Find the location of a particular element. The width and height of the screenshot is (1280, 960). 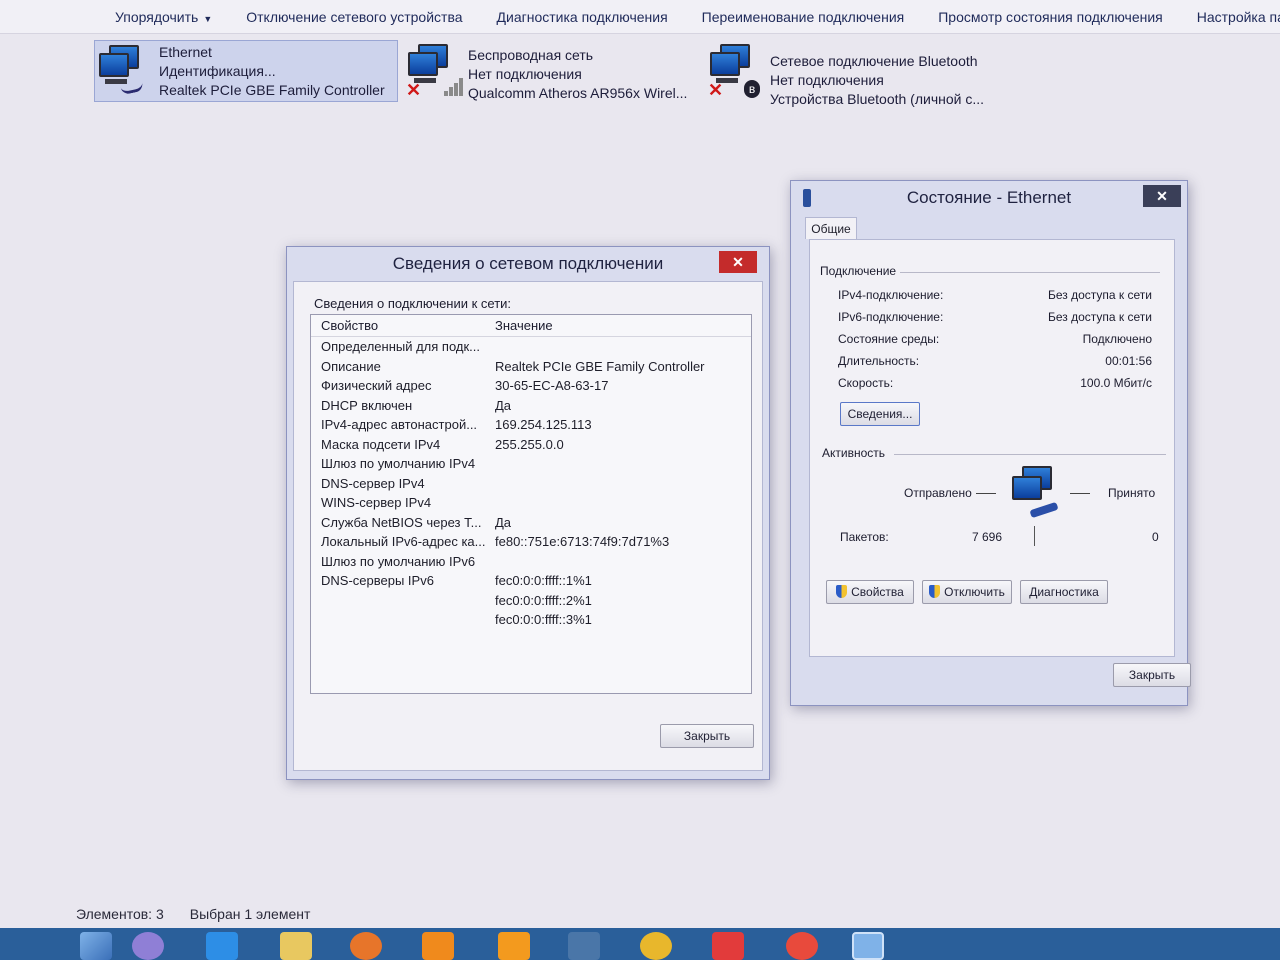

speed-label: Скорость: is located at coordinates (866, 383).